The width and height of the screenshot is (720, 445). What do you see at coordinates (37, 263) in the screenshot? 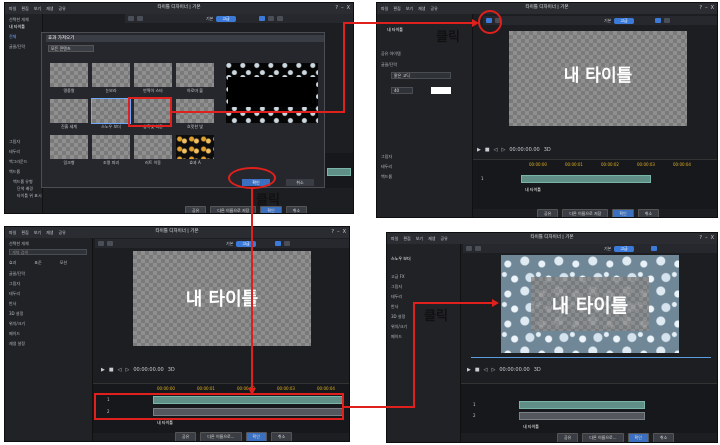
I see `tab-standard: 표준` at bounding box center [37, 263].